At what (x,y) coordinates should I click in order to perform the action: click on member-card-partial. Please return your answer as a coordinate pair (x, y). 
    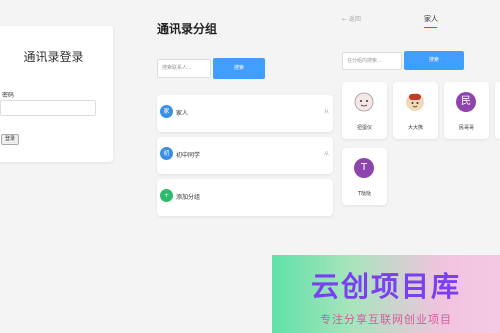
    Looking at the image, I should click on (497, 110).